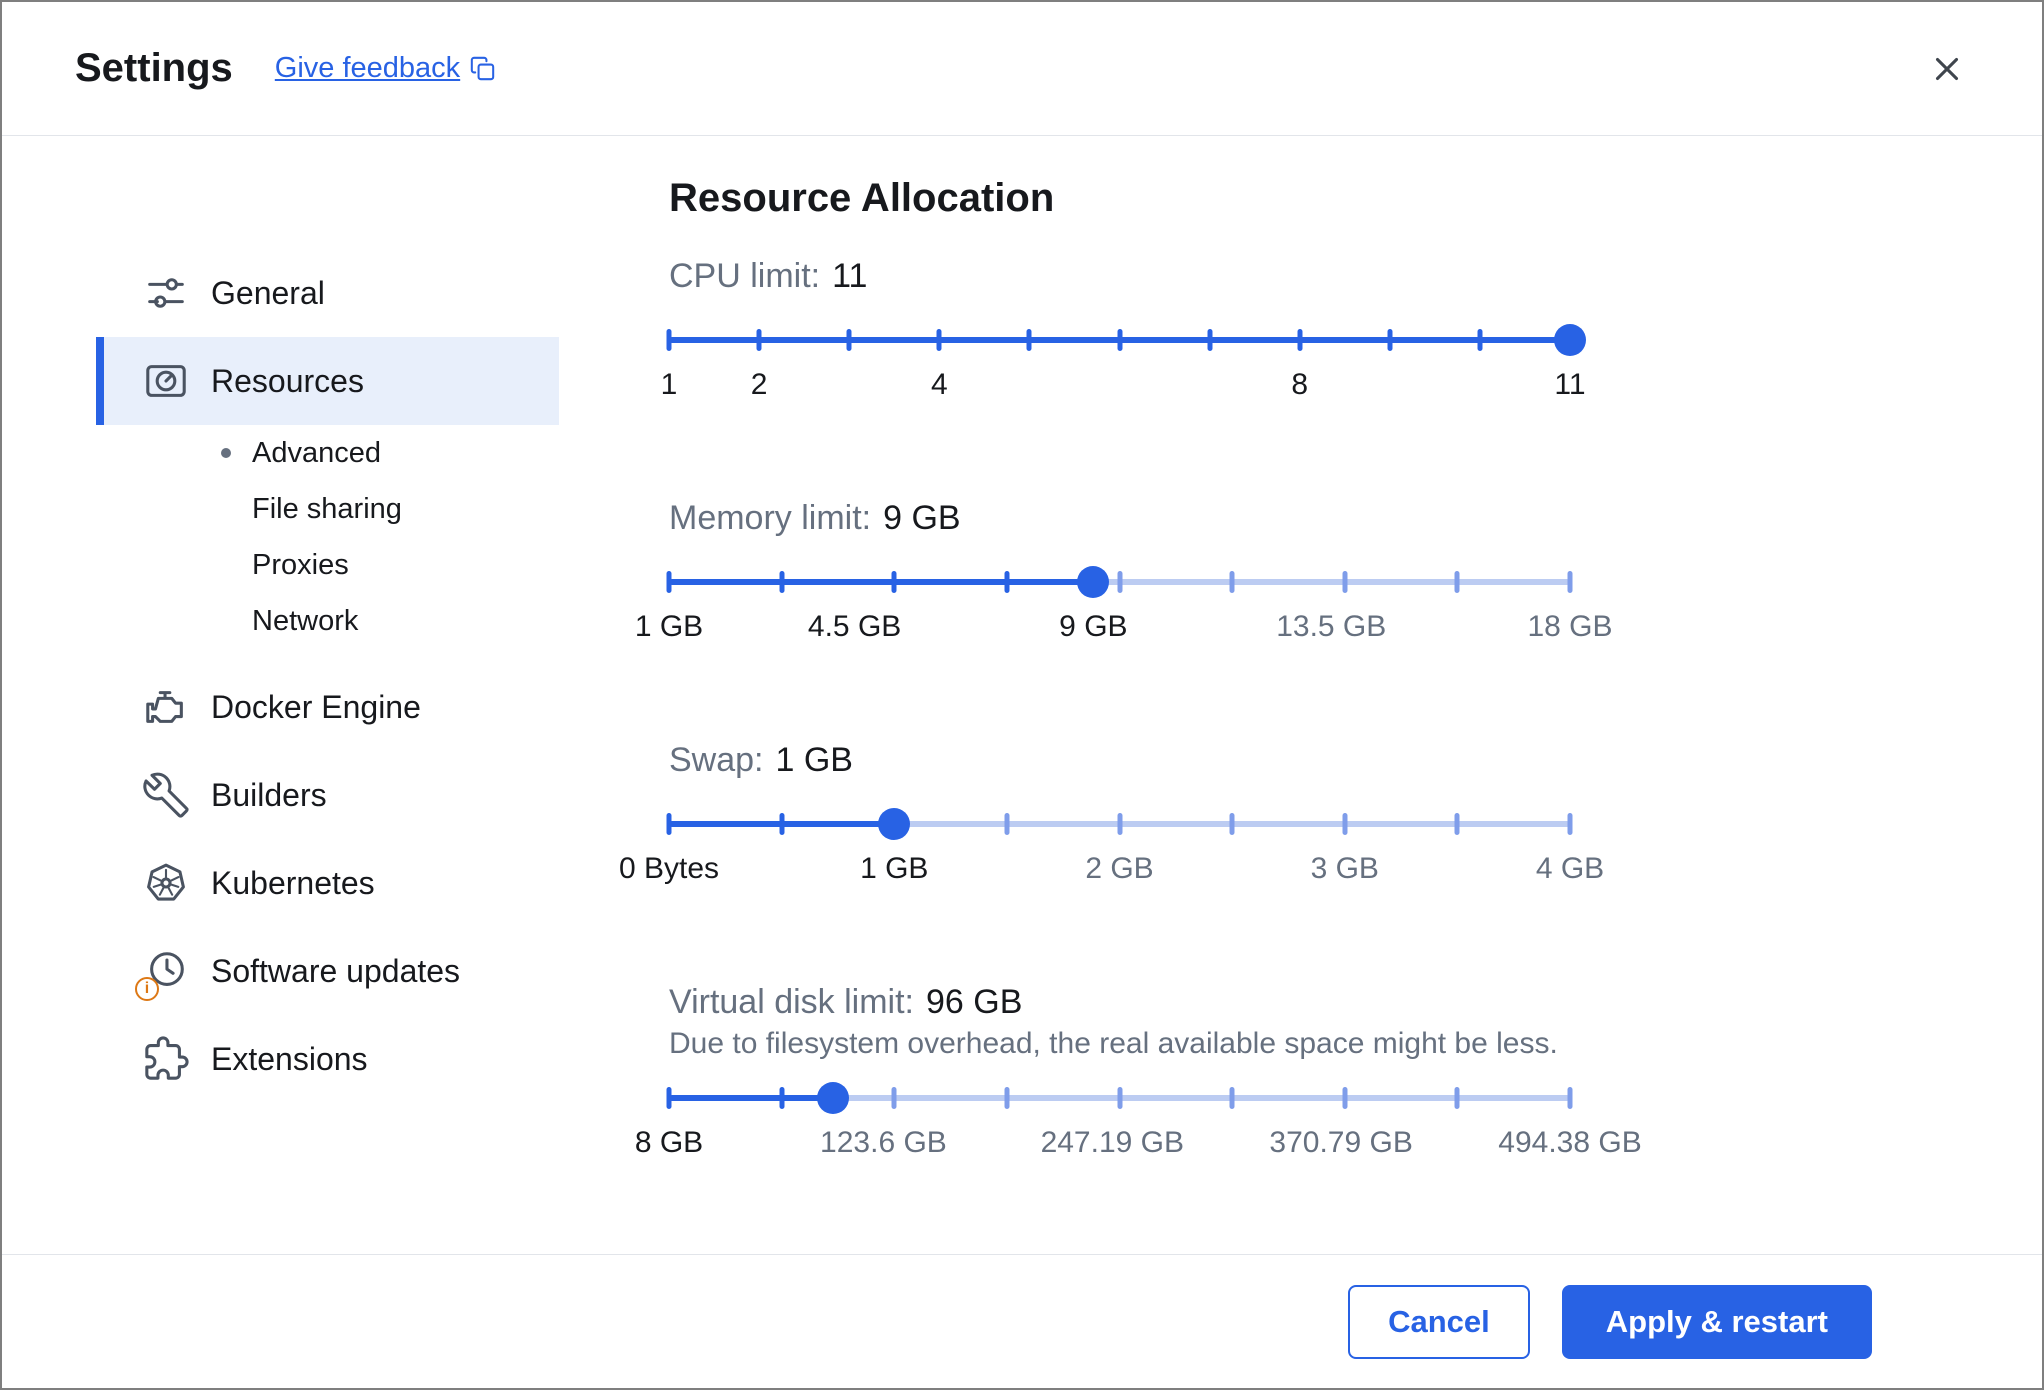 The image size is (2044, 1390). What do you see at coordinates (745, 276) in the screenshot?
I see `cpu-limit-label: CPU limit:` at bounding box center [745, 276].